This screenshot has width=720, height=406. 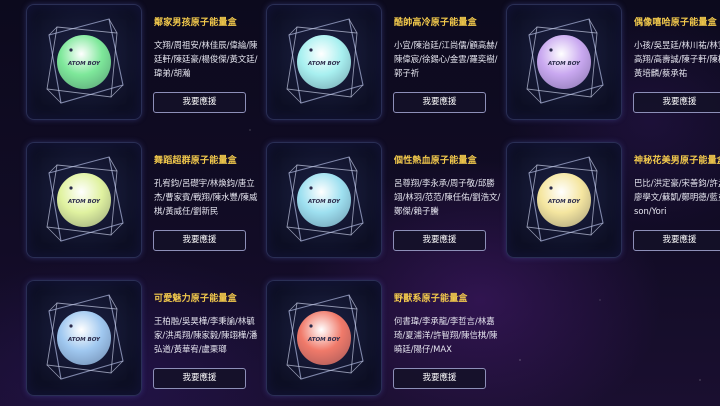 What do you see at coordinates (677, 161) in the screenshot?
I see `box-title: 神秘花美男原子能量盒` at bounding box center [677, 161].